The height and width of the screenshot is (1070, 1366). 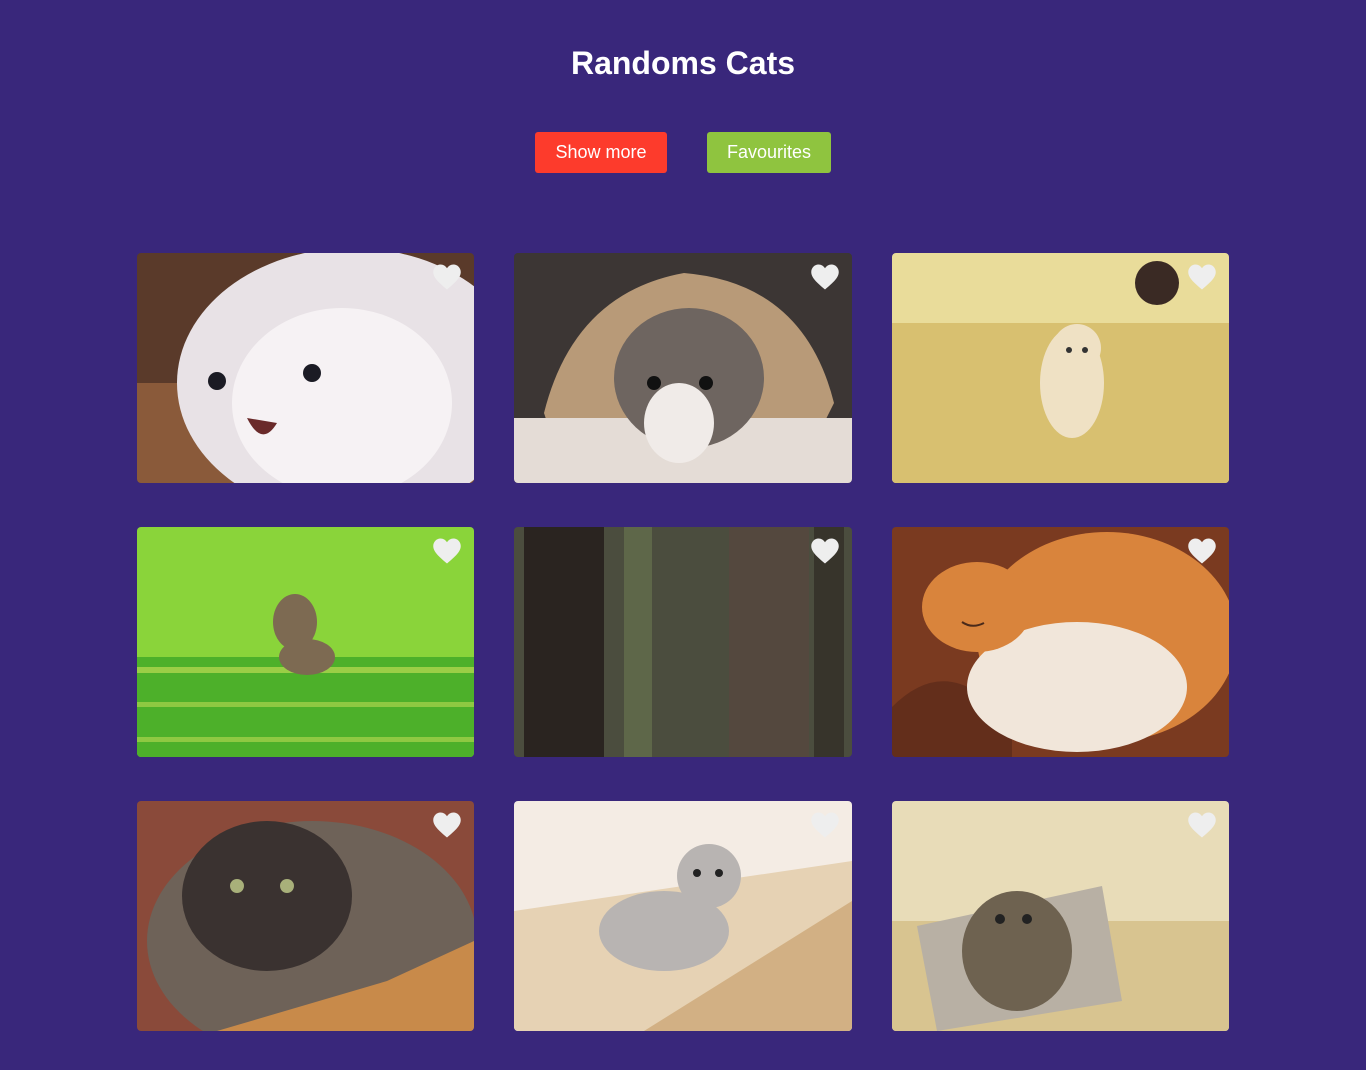 What do you see at coordinates (769, 152) in the screenshot?
I see `favourites-button: Favourites` at bounding box center [769, 152].